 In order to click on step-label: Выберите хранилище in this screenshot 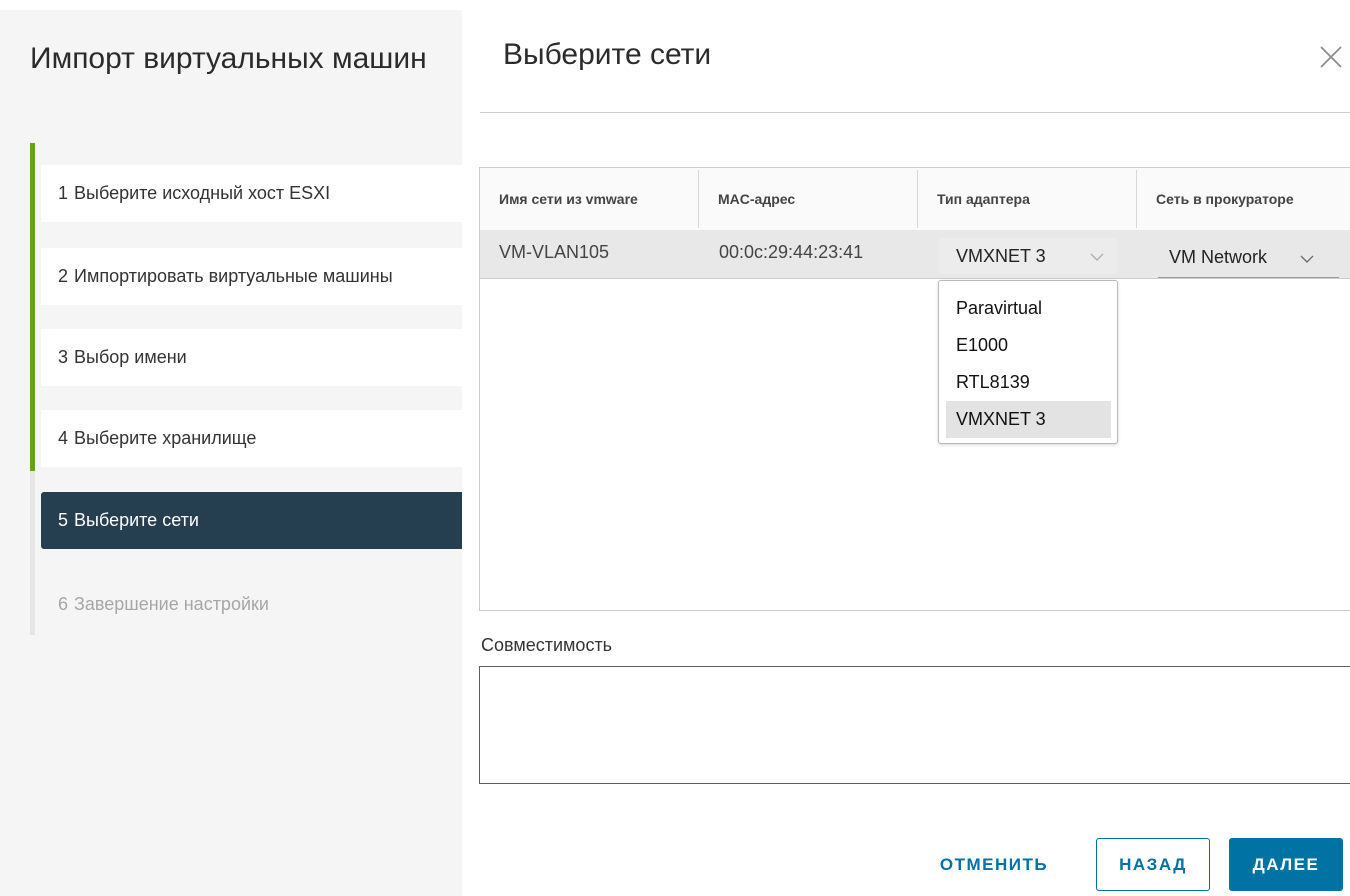, I will do `click(165, 438)`.